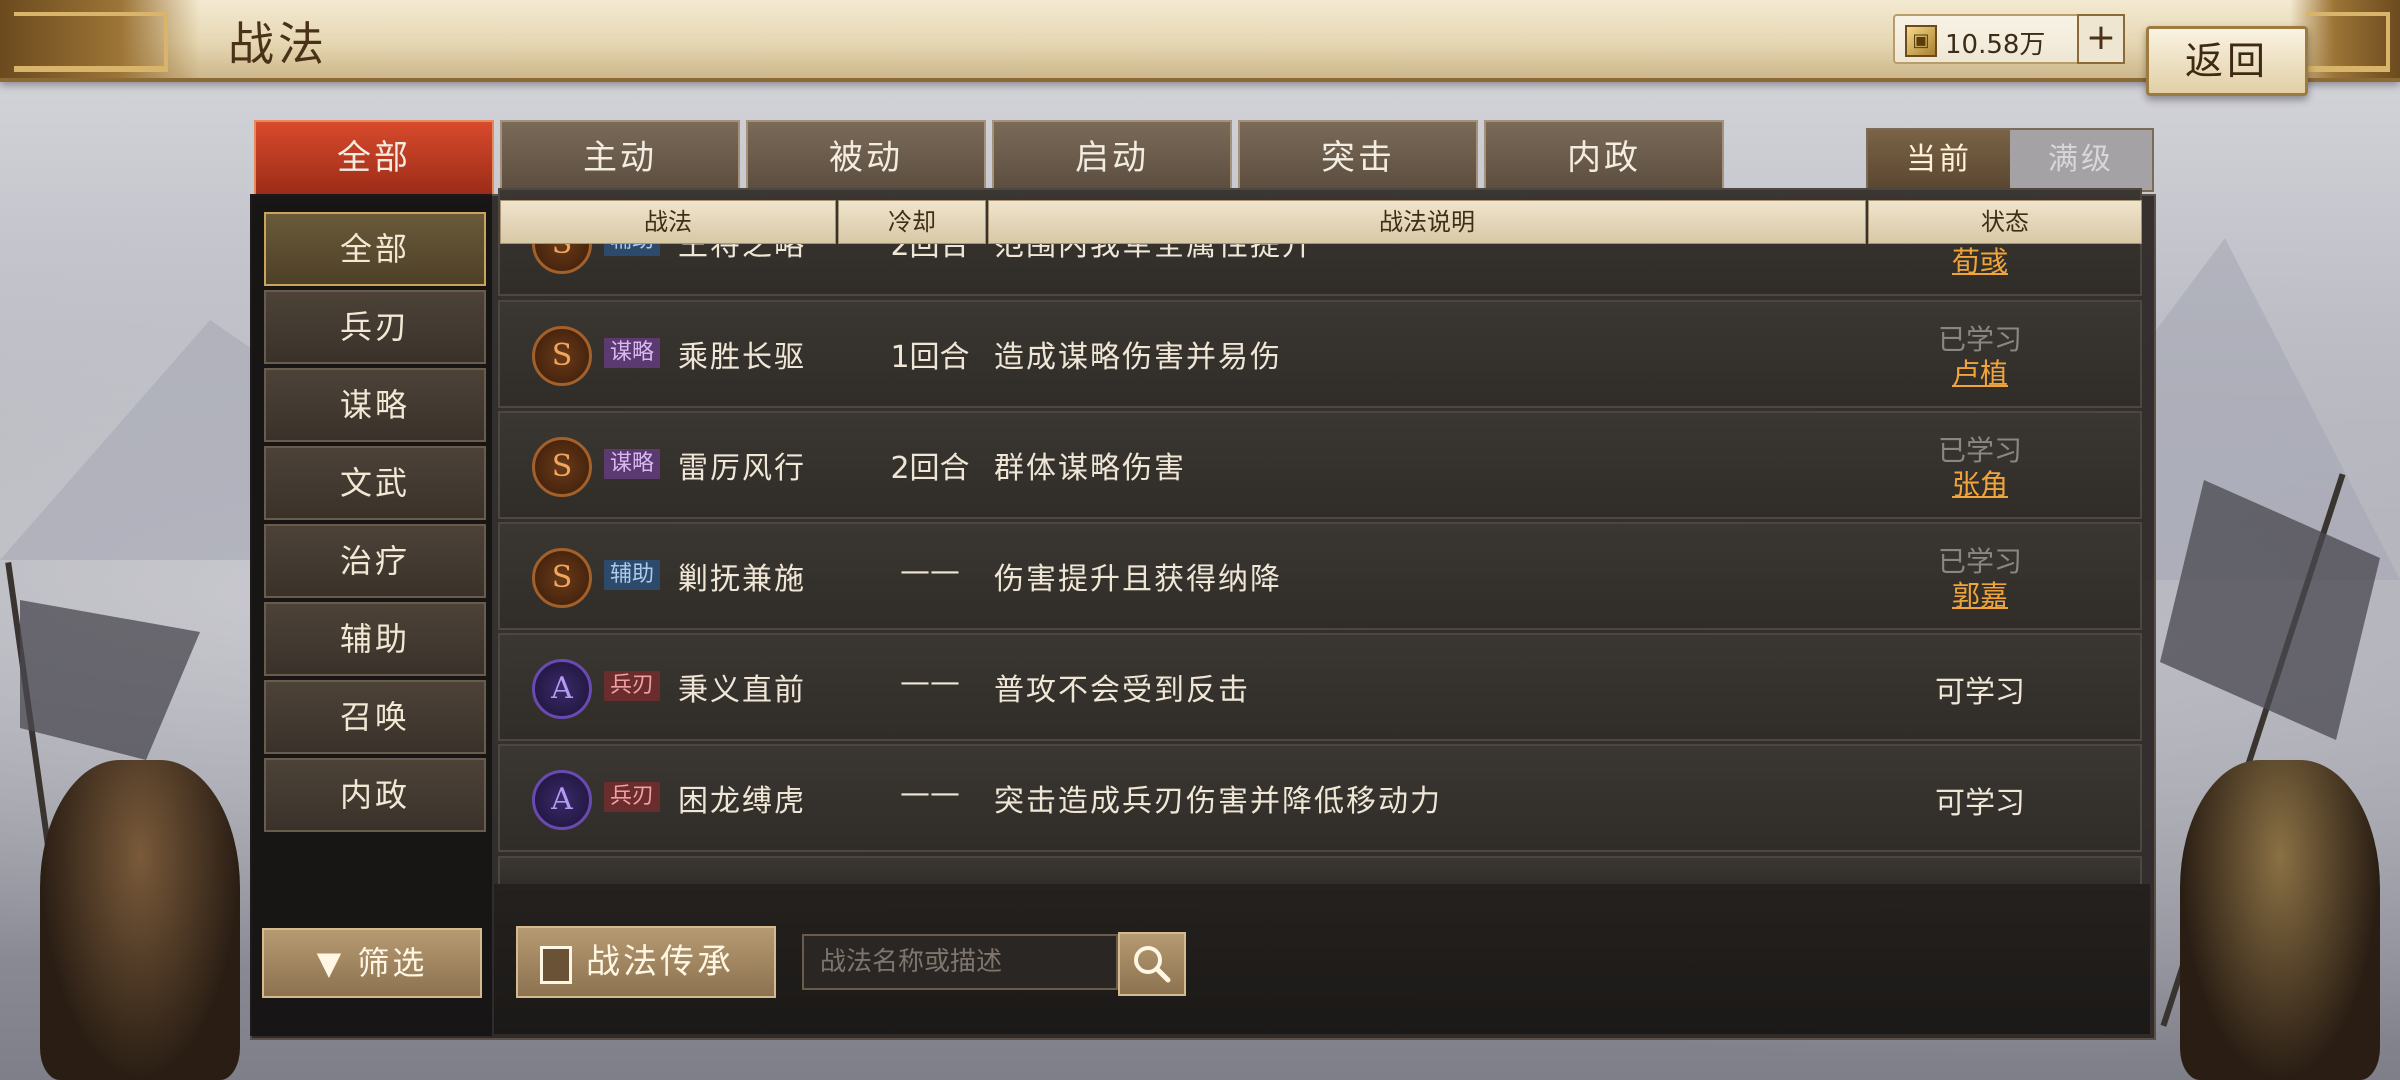 Image resolution: width=2400 pixels, height=1080 pixels. What do you see at coordinates (1995, 45) in the screenshot?
I see `currency-value: 10.58万` at bounding box center [1995, 45].